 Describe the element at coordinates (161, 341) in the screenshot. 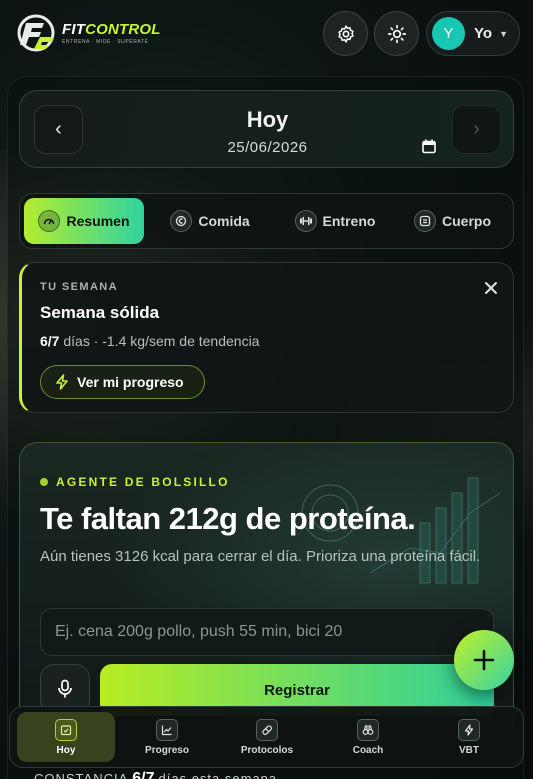

I see `week-trend: días · -1.4 kg/sem de tendencia` at that location.